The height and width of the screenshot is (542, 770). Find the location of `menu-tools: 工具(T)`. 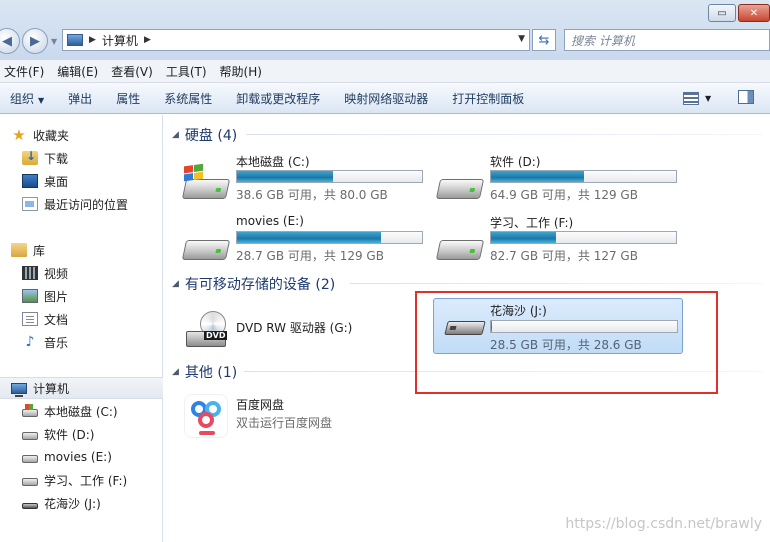

menu-tools: 工具(T) is located at coordinates (189, 71).